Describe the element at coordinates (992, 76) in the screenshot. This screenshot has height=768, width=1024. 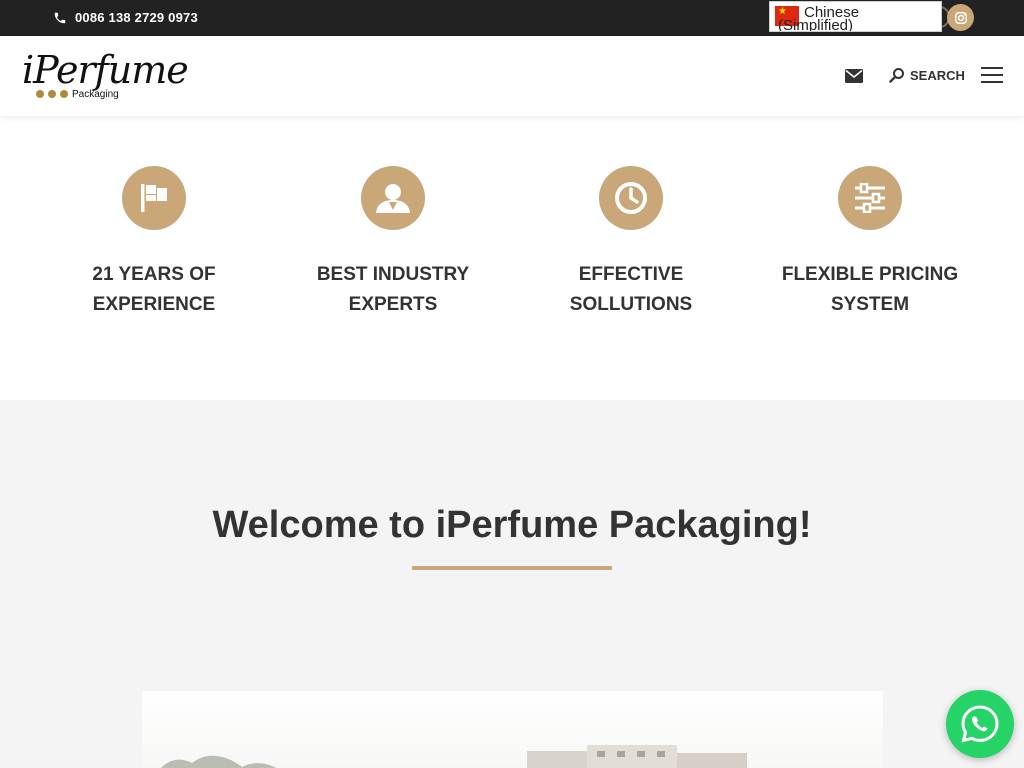
I see `menu-hamburger-icon` at that location.